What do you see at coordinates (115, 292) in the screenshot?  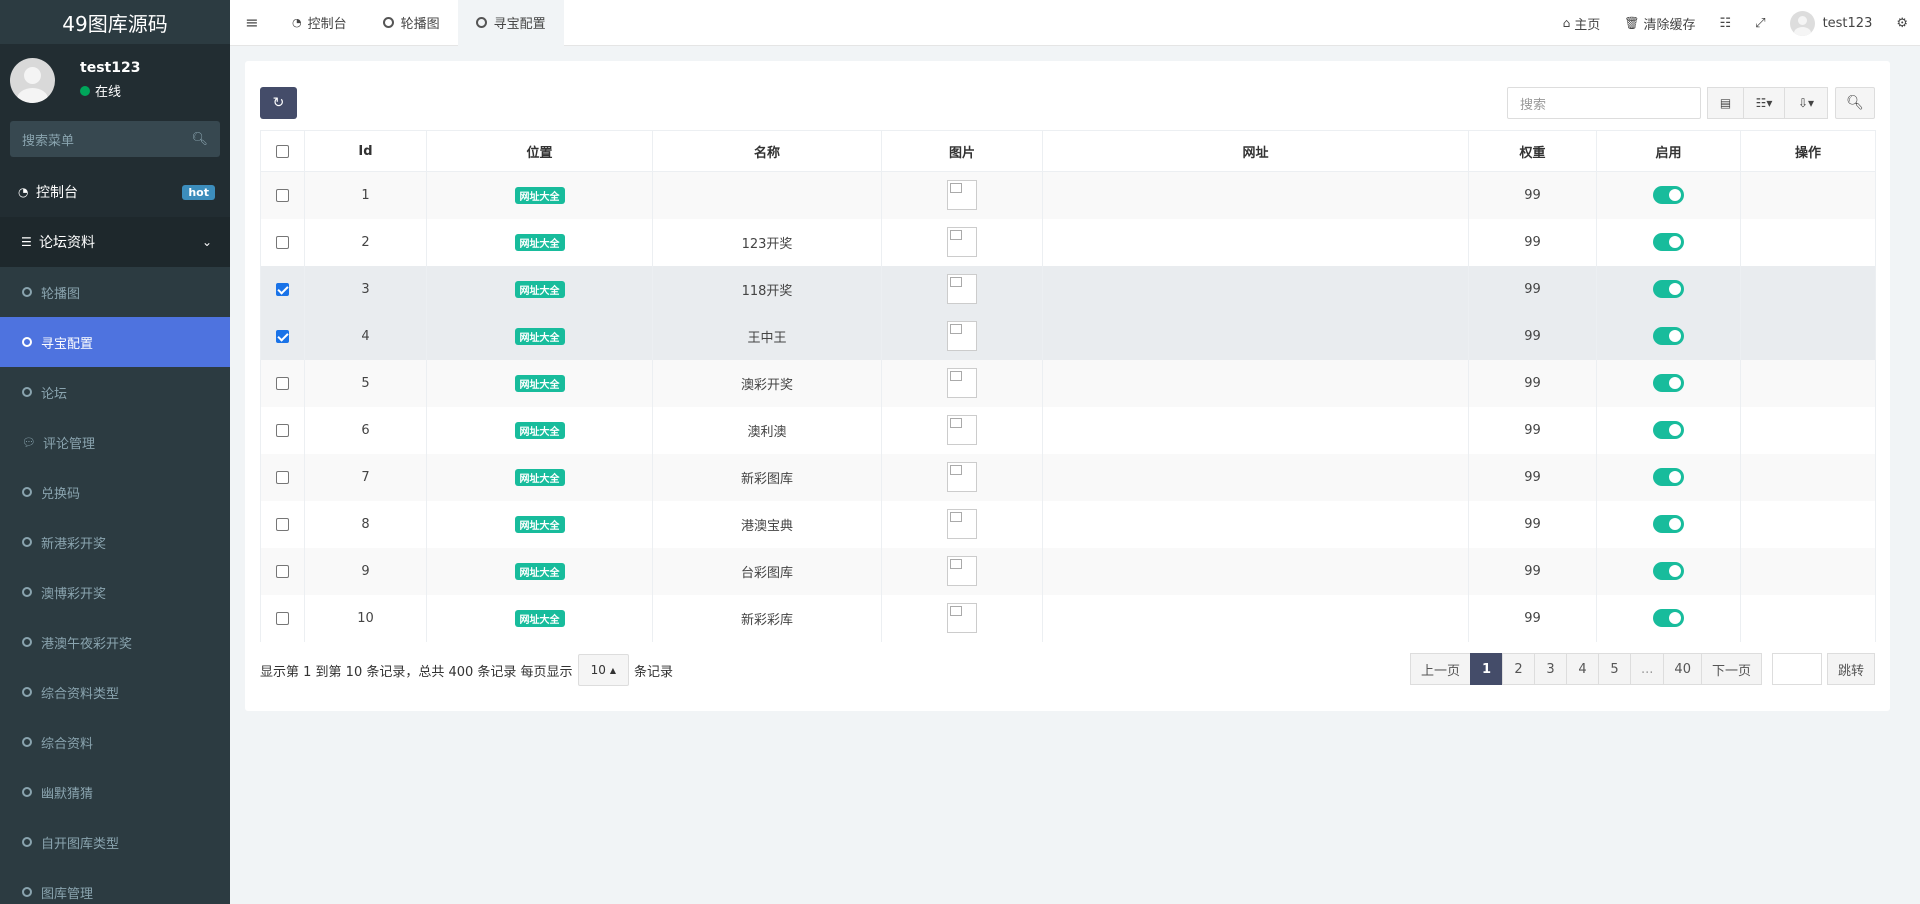 I see `sidebar-item: 轮播图` at bounding box center [115, 292].